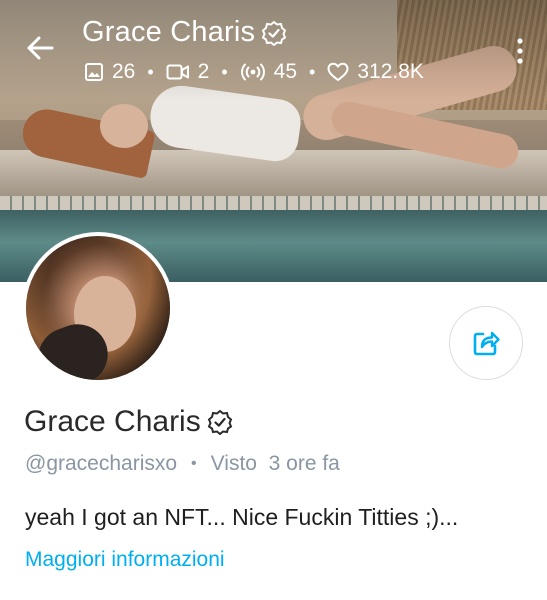 The width and height of the screenshot is (547, 600). I want to click on heart-icon, so click(338, 71).